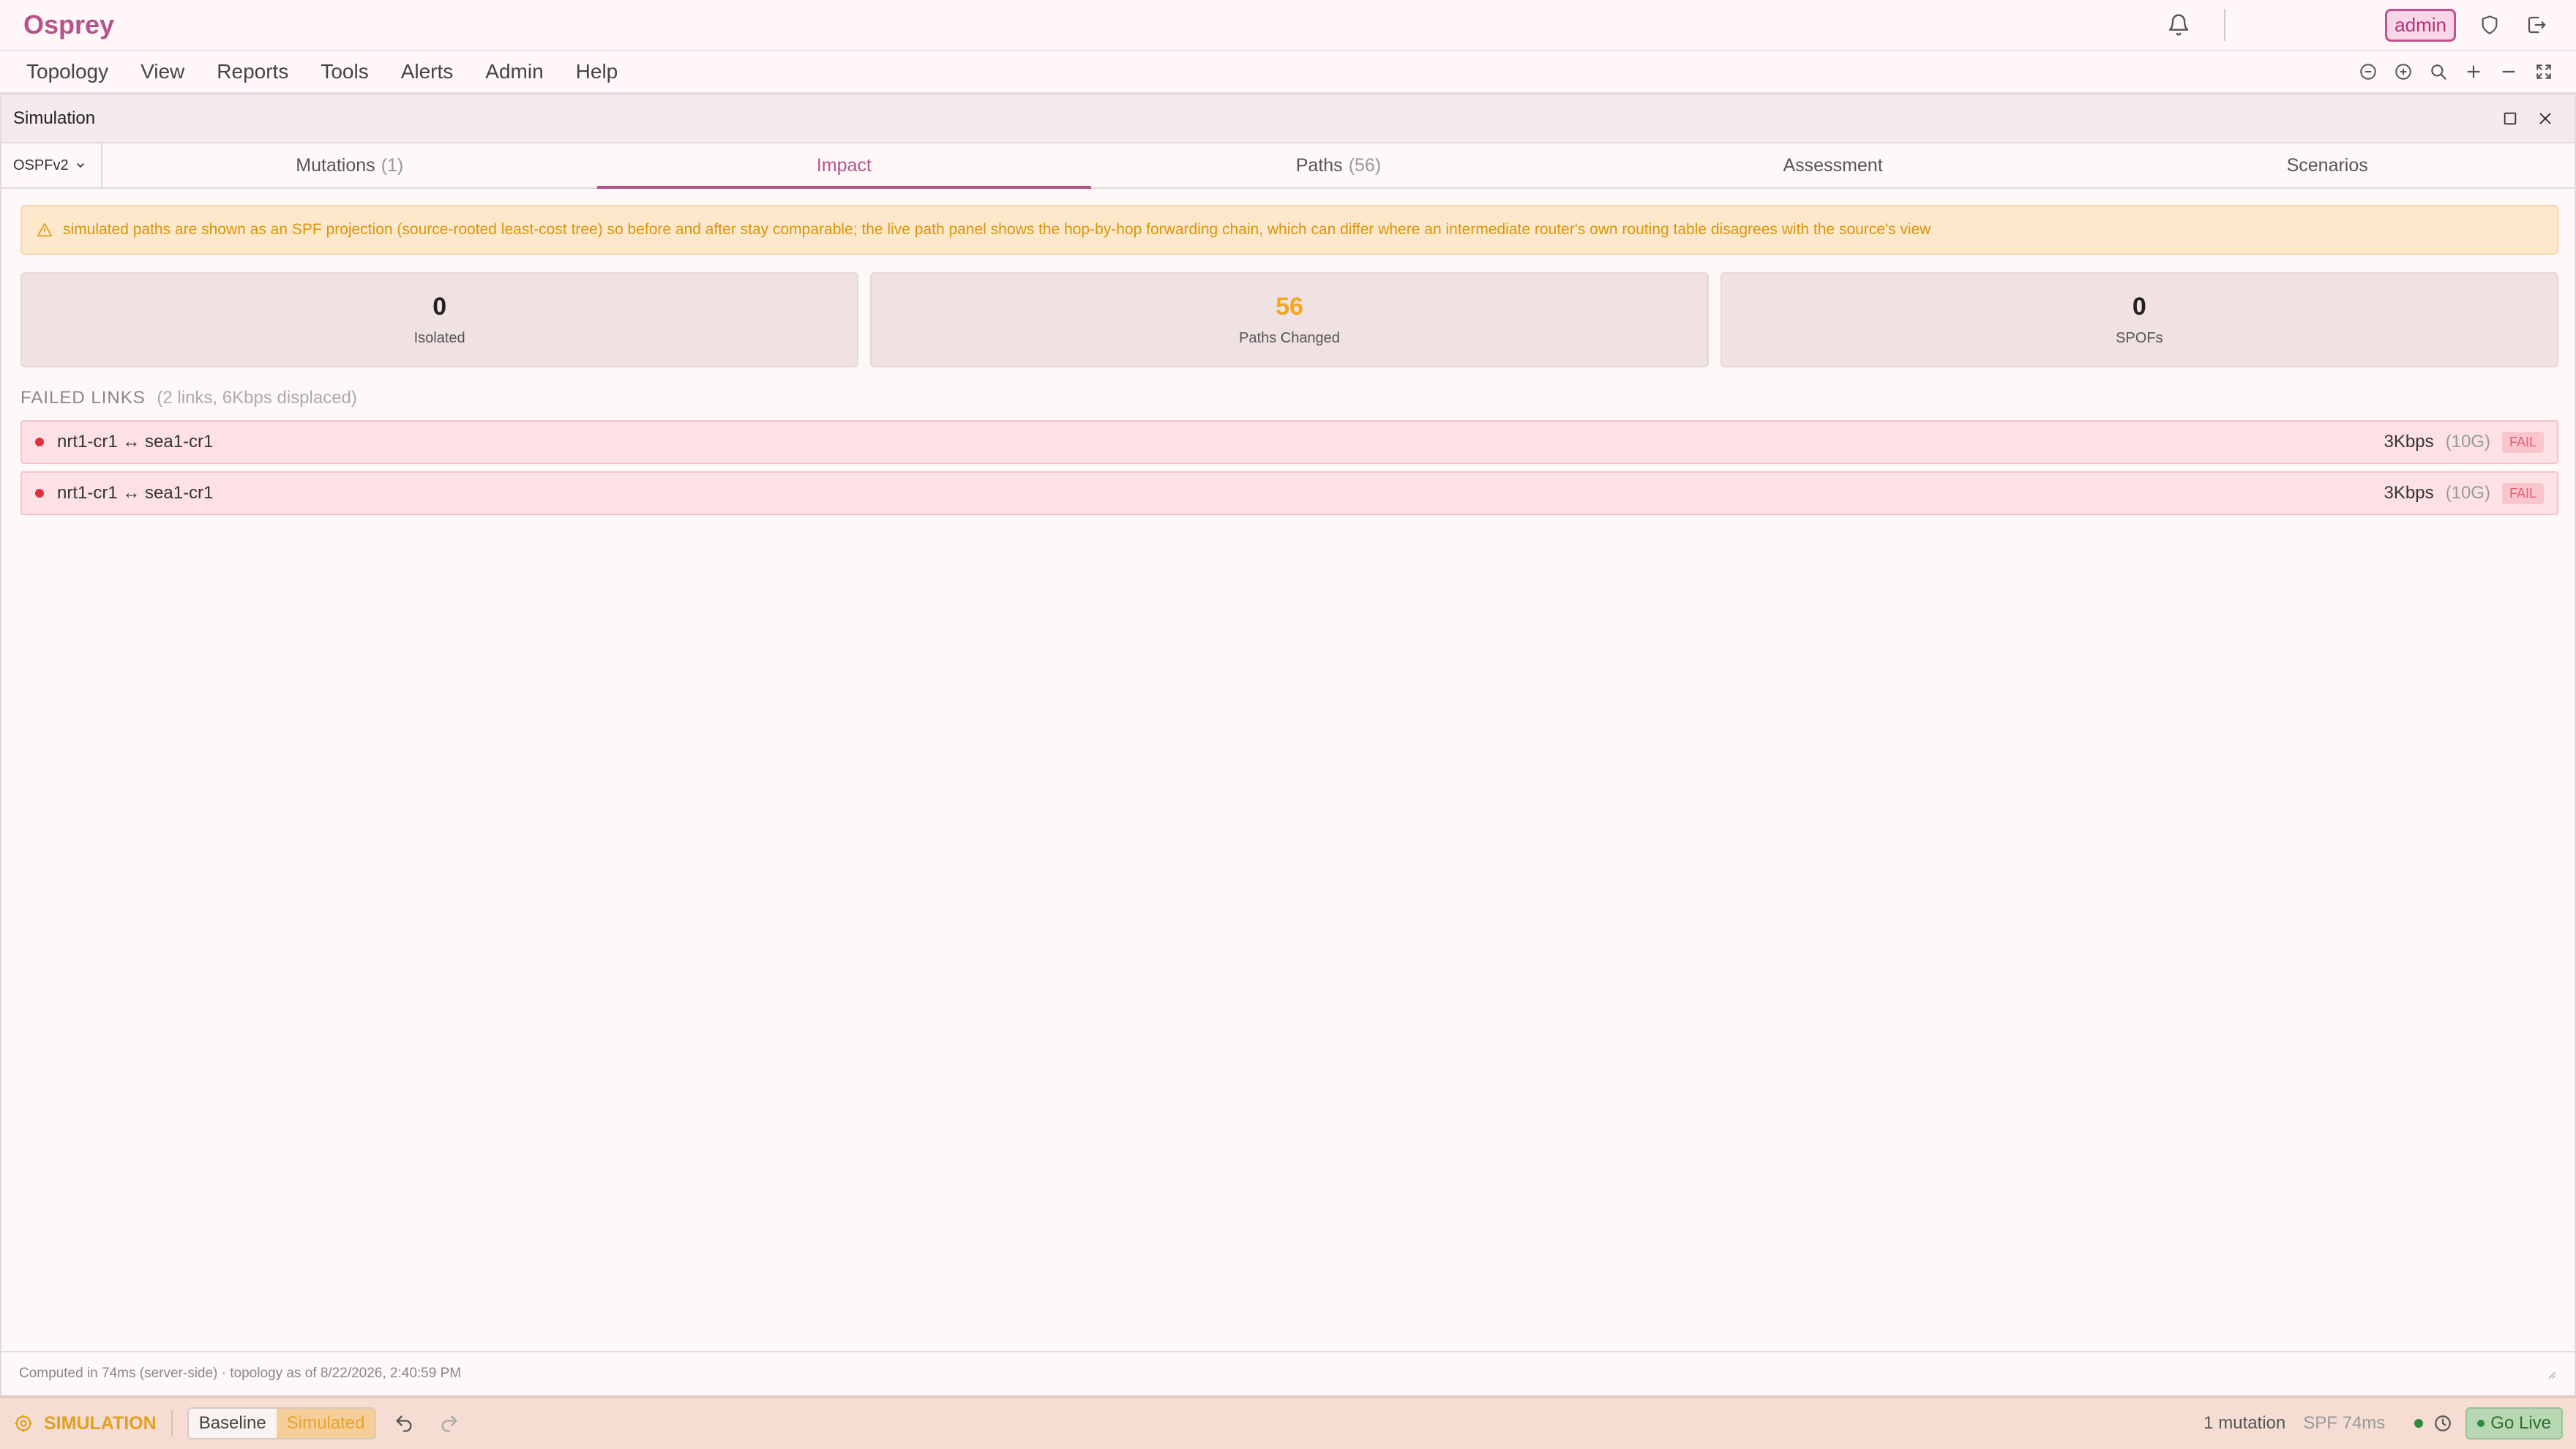 The width and height of the screenshot is (2576, 1449). I want to click on tab-label: Assessment, so click(1833, 165).